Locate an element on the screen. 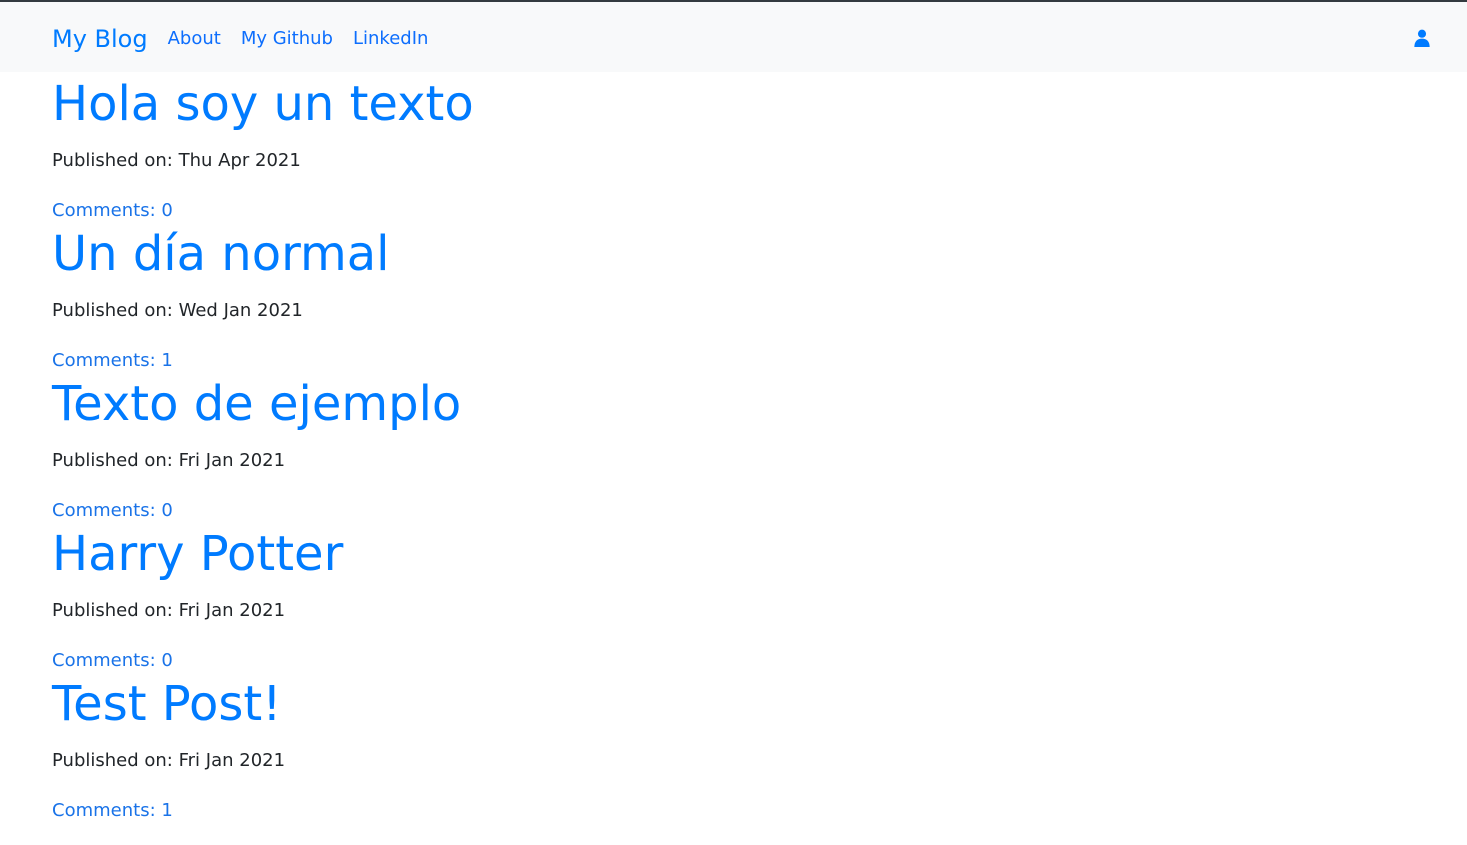  published-date: Wed Jan 2021 is located at coordinates (240, 310).